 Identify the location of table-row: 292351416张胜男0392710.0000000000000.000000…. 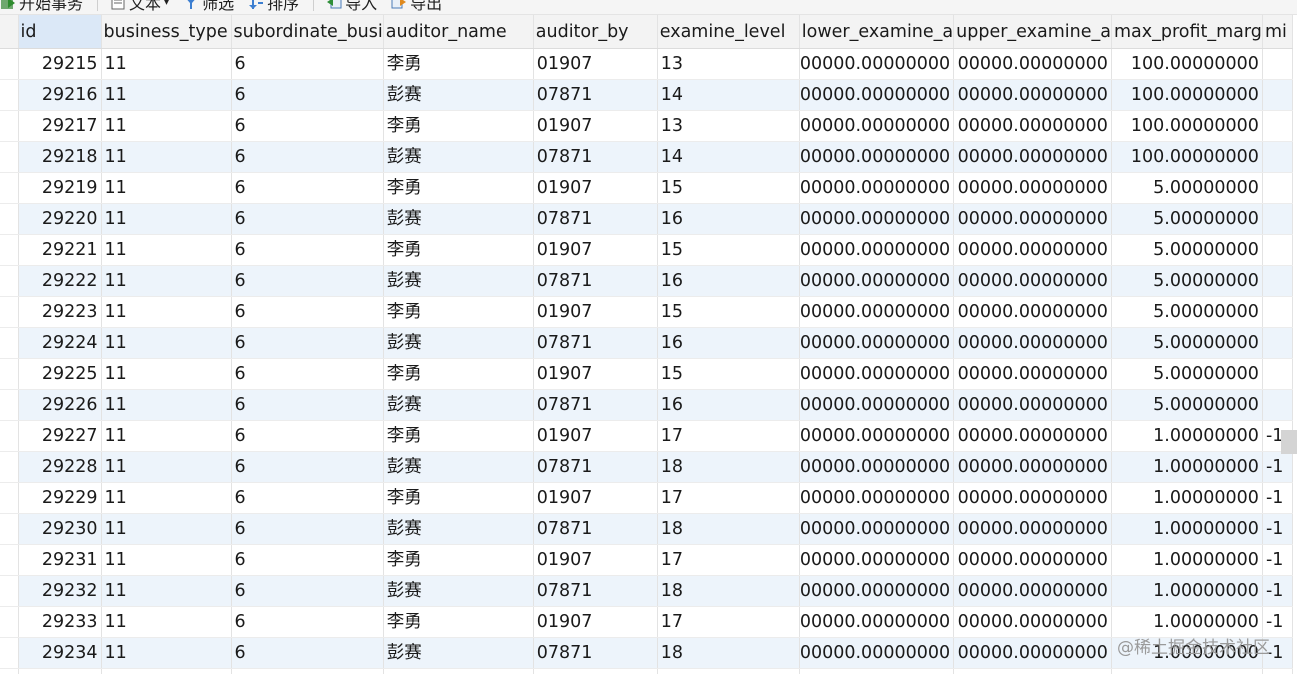
(646, 671).